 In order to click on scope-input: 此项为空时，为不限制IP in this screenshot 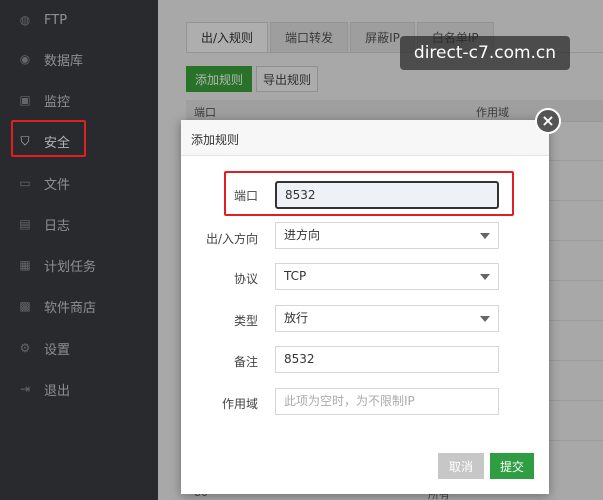, I will do `click(387, 401)`.